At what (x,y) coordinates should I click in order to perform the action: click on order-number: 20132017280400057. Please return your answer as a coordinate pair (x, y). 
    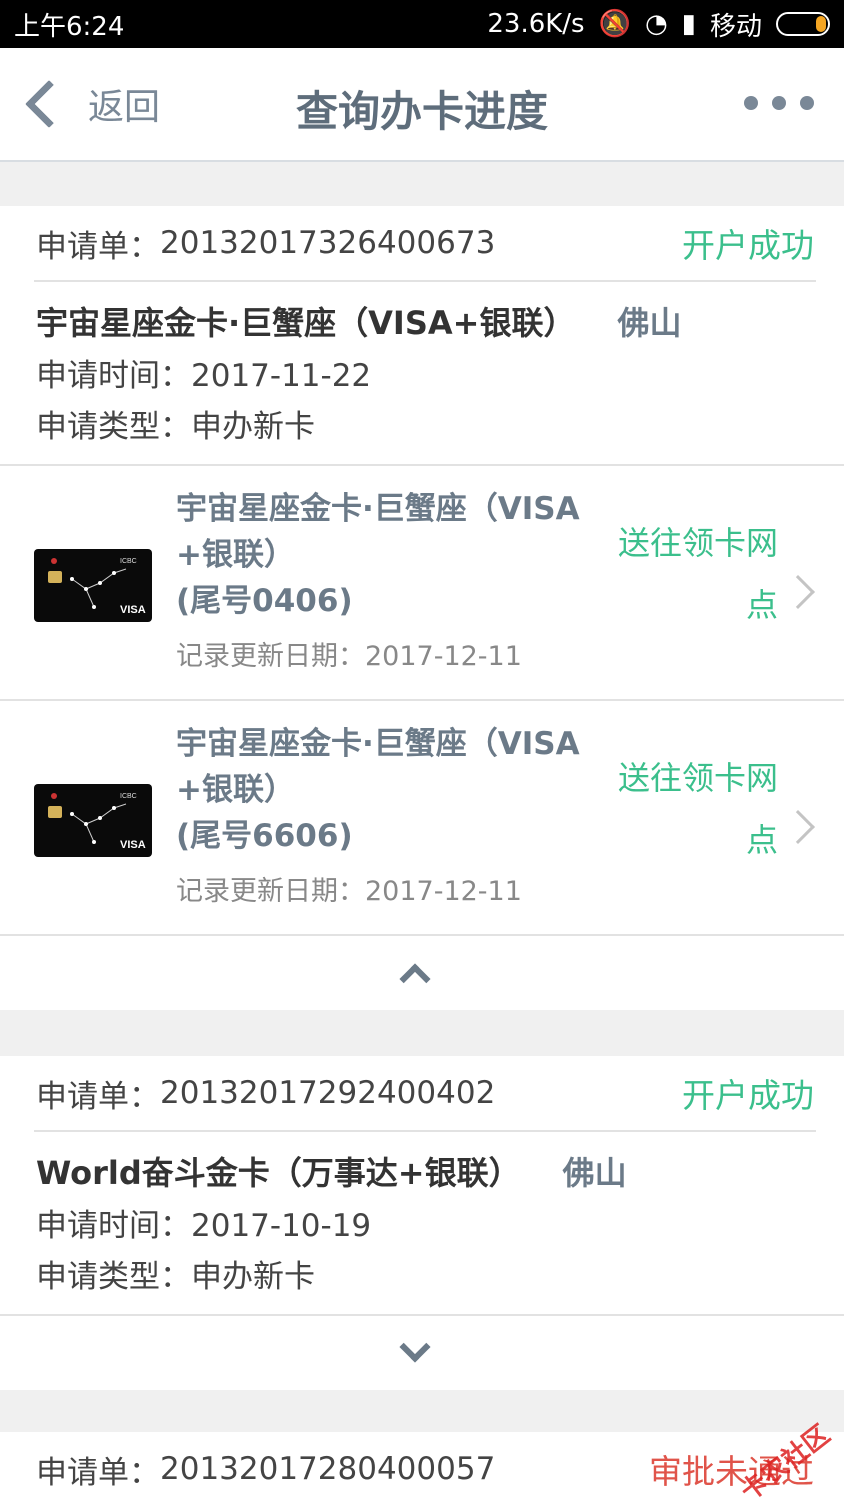
    Looking at the image, I should click on (328, 1469).